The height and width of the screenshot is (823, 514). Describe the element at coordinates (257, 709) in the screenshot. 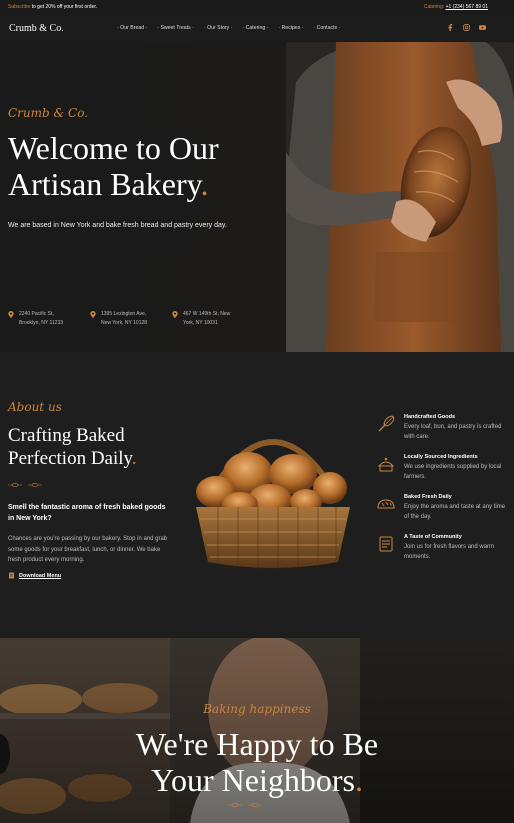

I see `neighbors-script-label: Baking happiness` at that location.